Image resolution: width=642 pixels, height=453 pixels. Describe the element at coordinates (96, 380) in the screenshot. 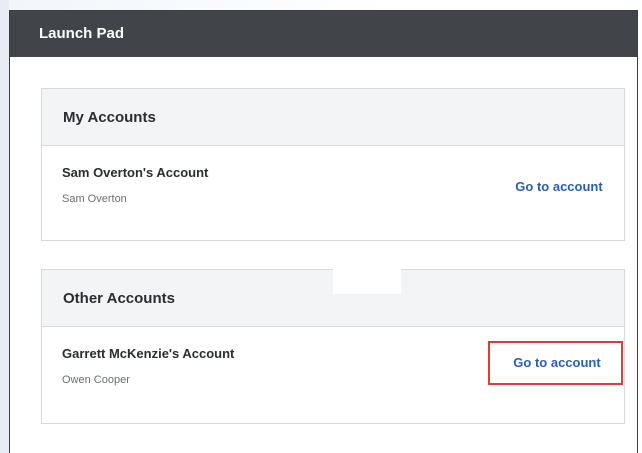

I see `account-owner: Owen Cooper` at that location.